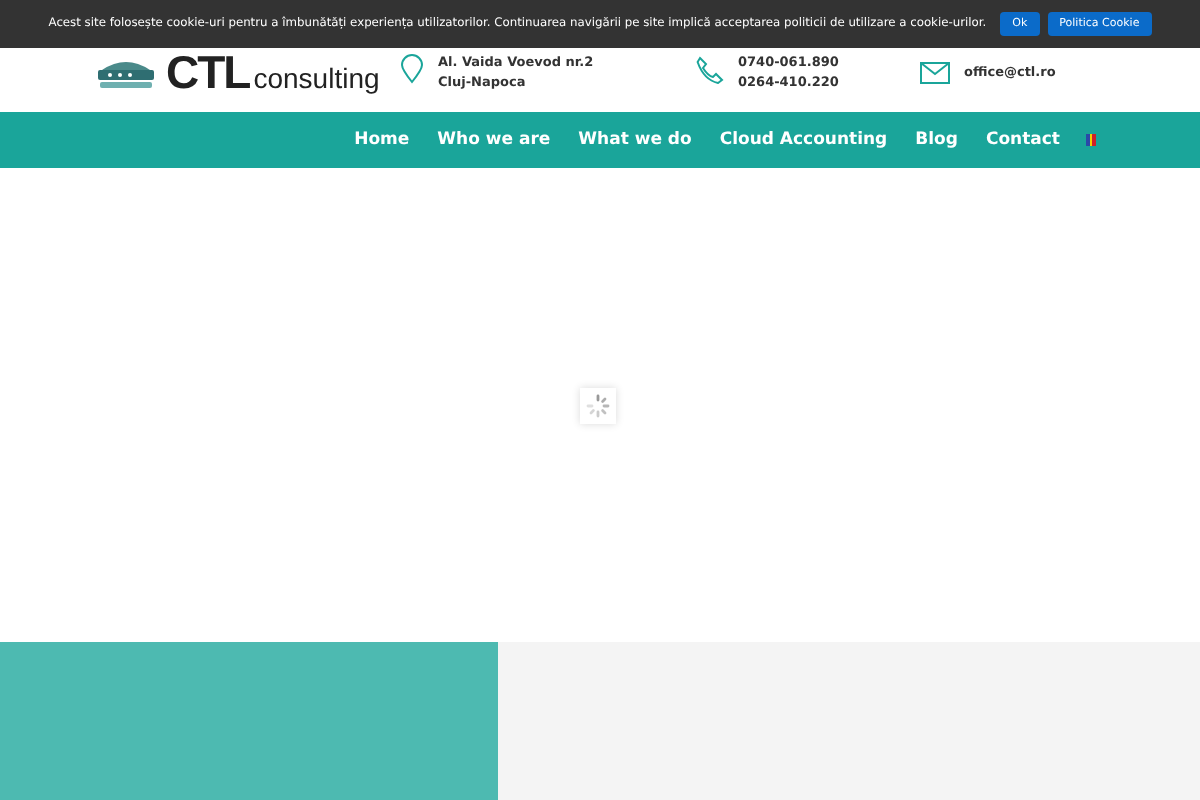 The height and width of the screenshot is (800, 1200). I want to click on nav-link: What we do, so click(635, 140).